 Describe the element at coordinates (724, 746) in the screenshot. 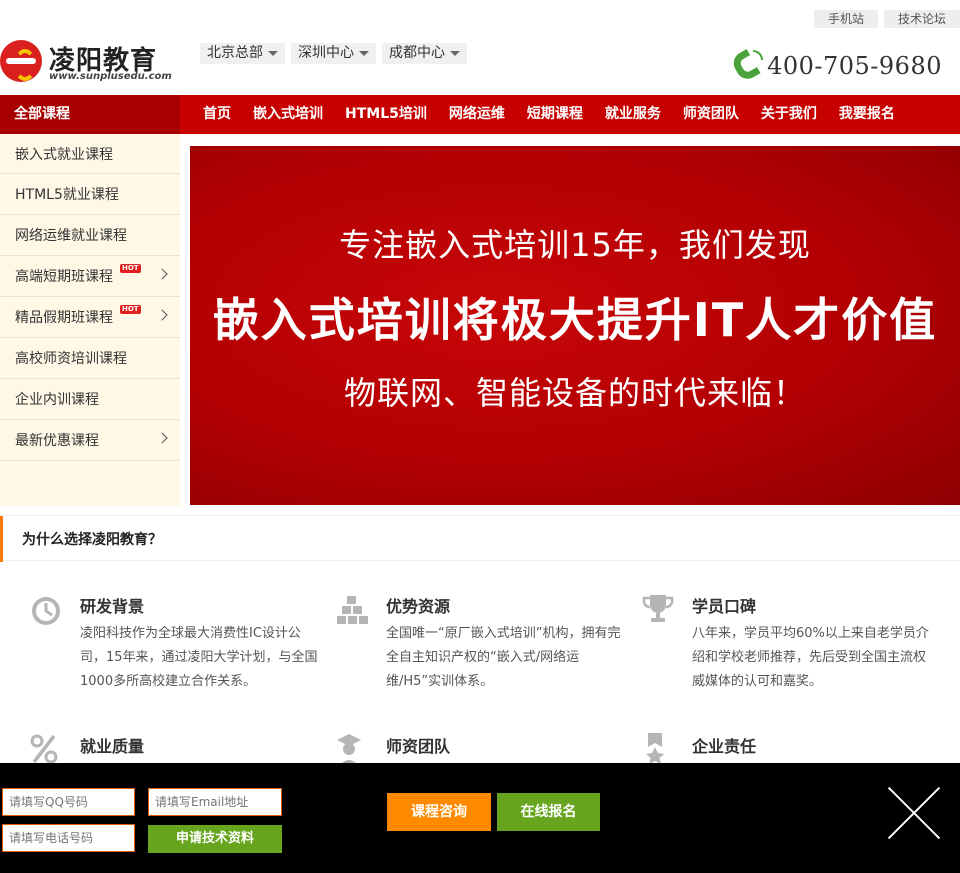

I see `feature-title: 企业责任` at that location.